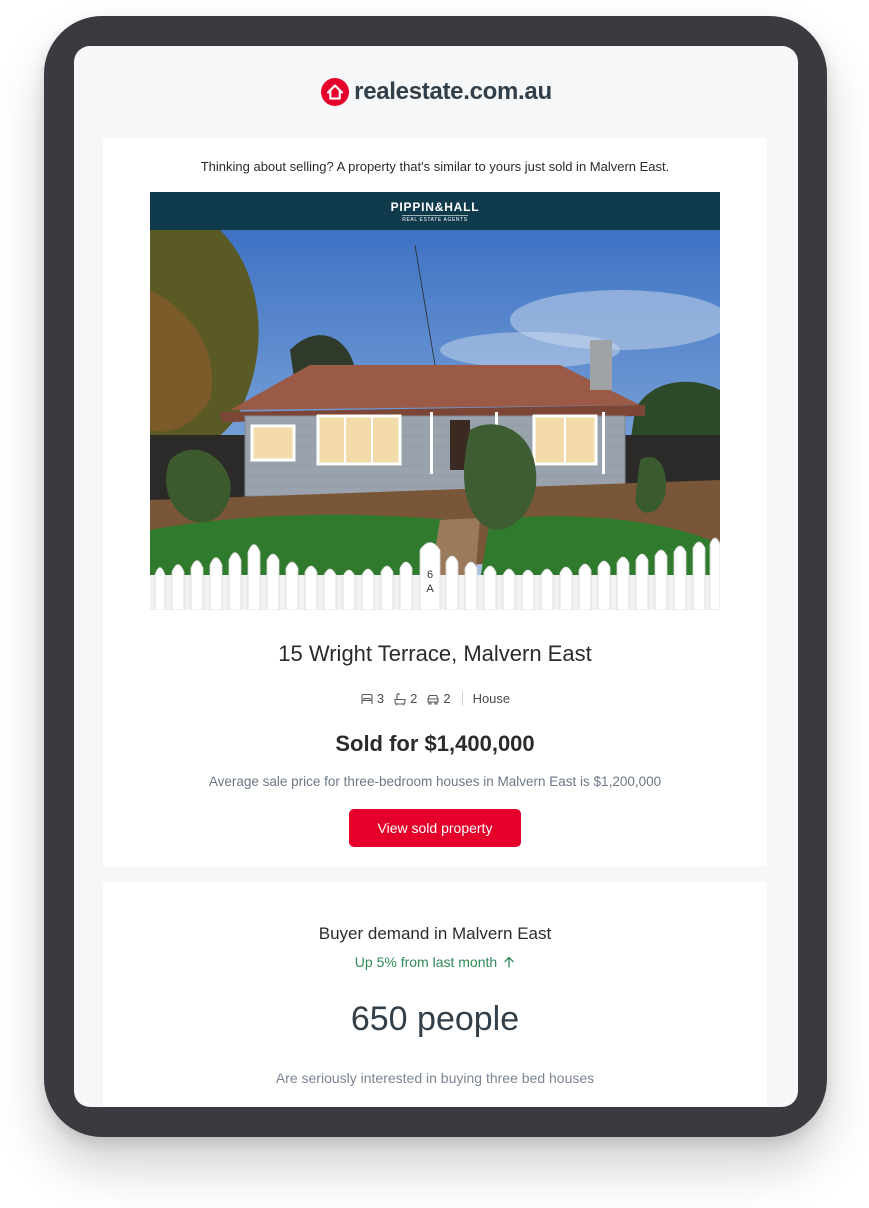 The image size is (869, 1208). What do you see at coordinates (430, 575) in the screenshot?
I see `house-number-line: 6` at bounding box center [430, 575].